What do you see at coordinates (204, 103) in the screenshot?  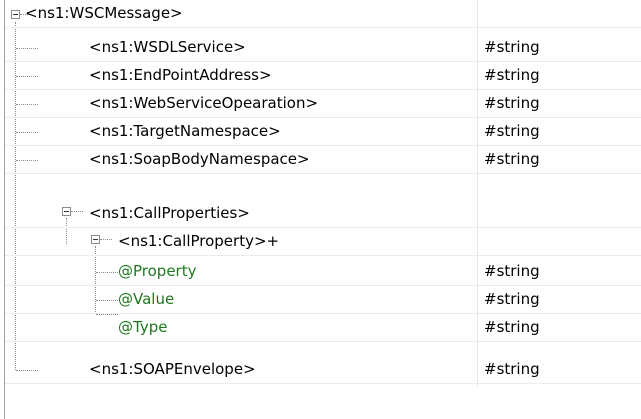 I see `element-label: <ns1:WebServiceOpearation>` at bounding box center [204, 103].